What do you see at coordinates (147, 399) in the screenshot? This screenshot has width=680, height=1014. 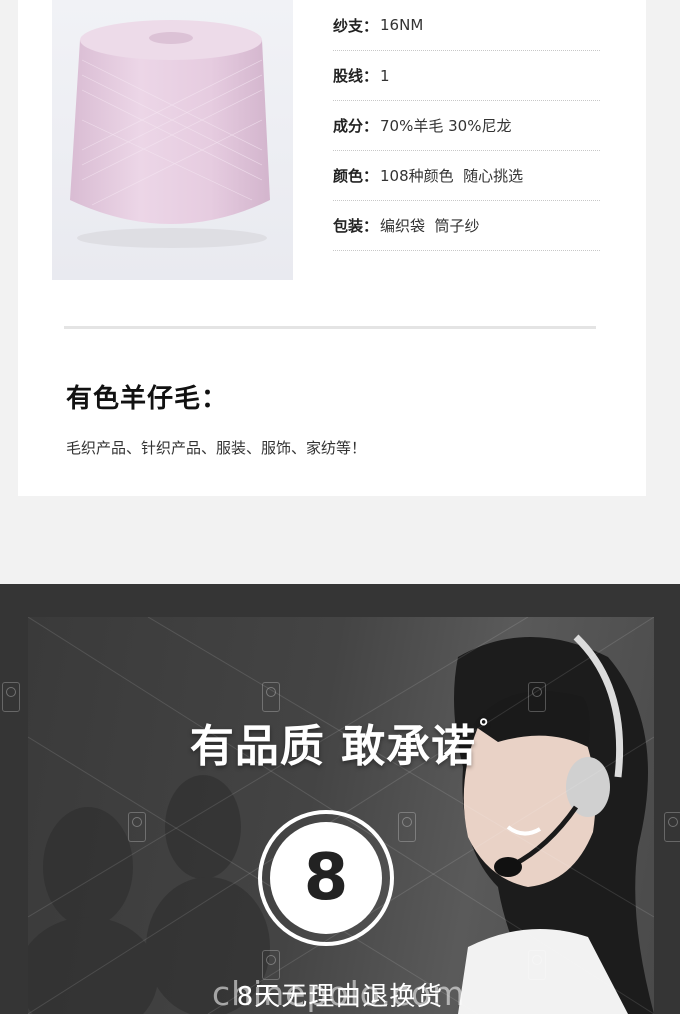 I see `section-title: 有色羊仔毛：` at bounding box center [147, 399].